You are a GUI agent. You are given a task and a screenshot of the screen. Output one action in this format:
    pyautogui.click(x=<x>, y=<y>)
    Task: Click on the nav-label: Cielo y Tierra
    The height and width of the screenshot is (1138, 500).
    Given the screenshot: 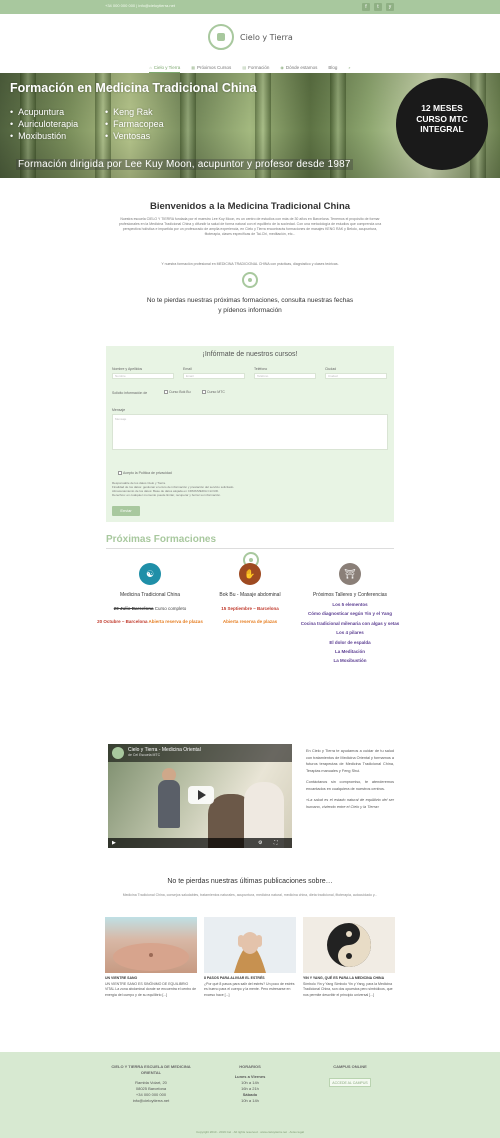 What is the action you would take?
    pyautogui.click(x=167, y=67)
    